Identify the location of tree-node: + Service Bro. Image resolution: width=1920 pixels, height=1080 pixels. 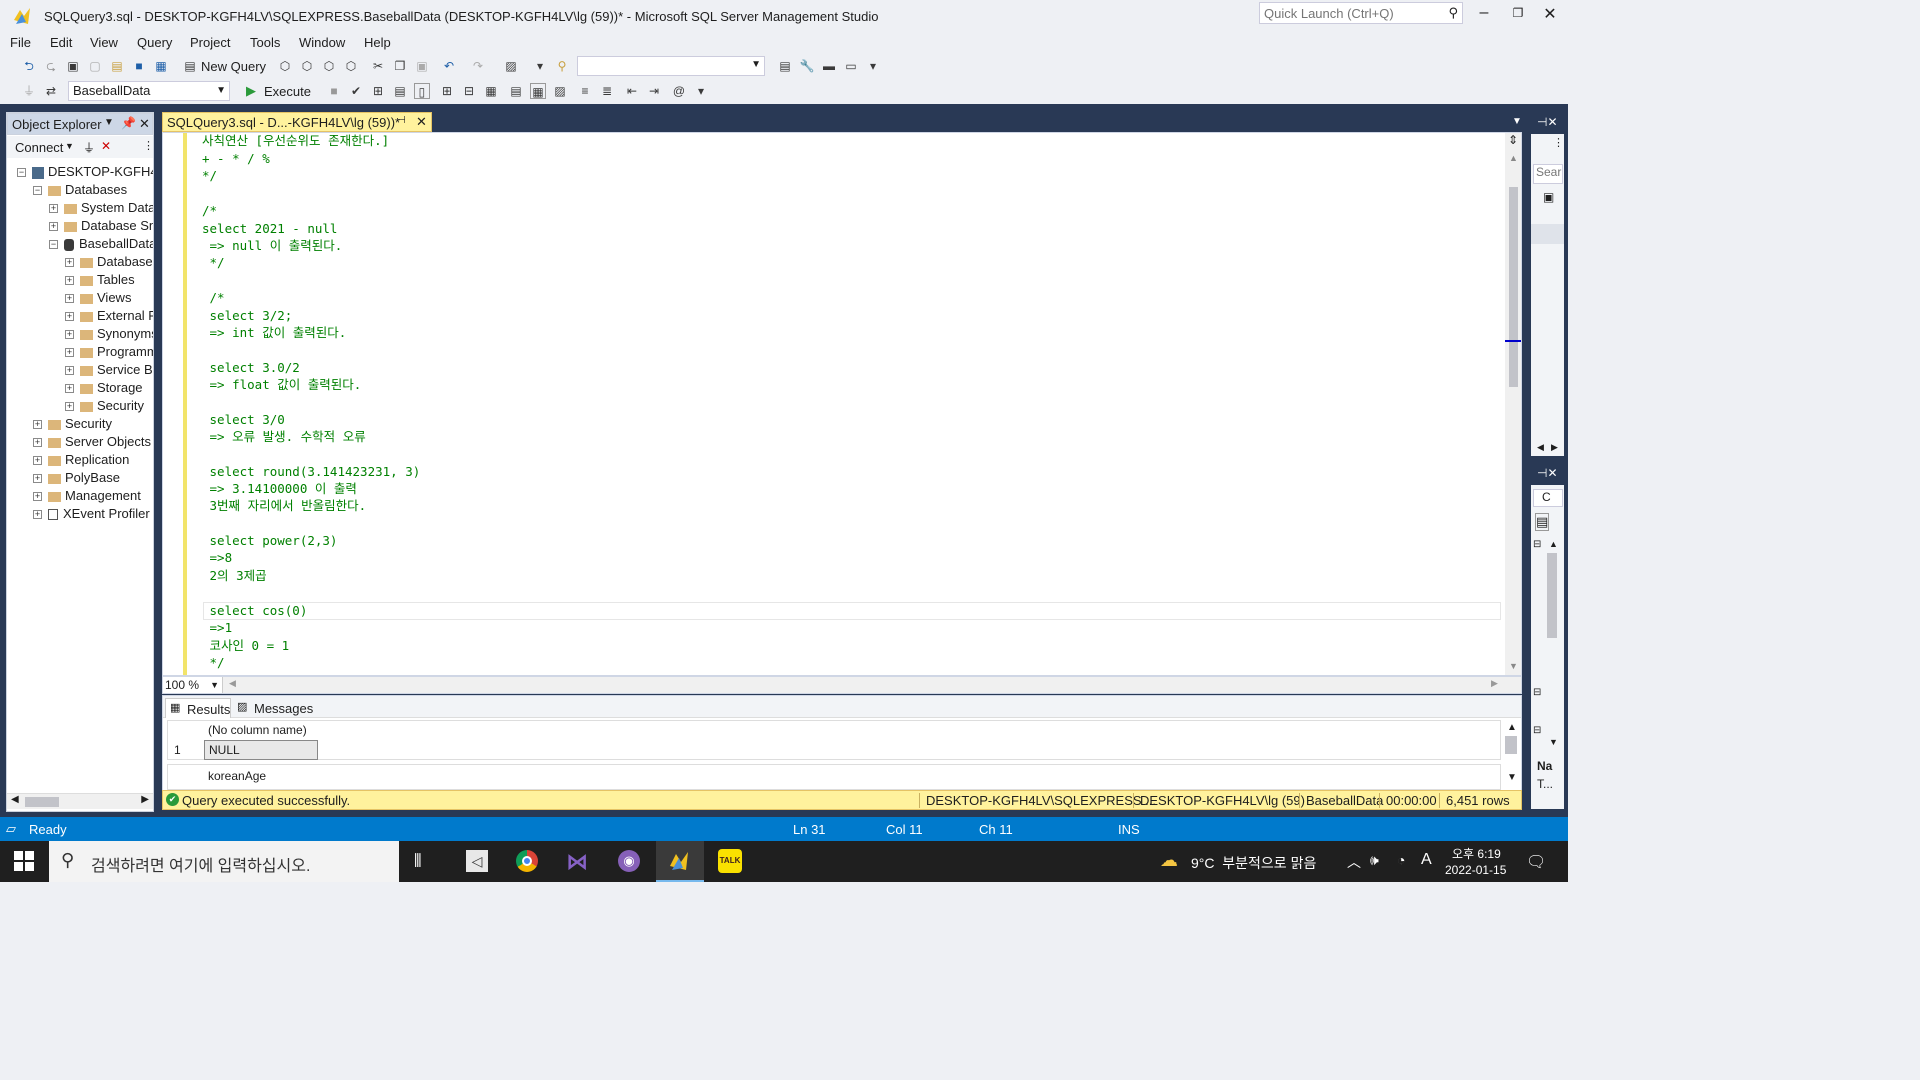
(109, 370).